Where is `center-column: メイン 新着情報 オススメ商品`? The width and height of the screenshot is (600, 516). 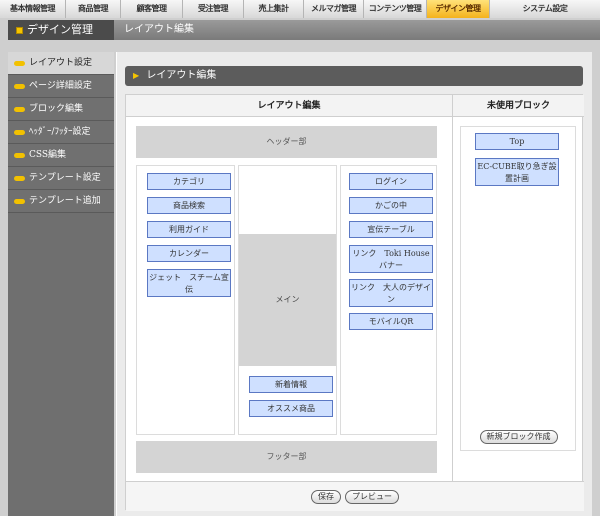 center-column: メイン 新着情報 オススメ商品 is located at coordinates (287, 300).